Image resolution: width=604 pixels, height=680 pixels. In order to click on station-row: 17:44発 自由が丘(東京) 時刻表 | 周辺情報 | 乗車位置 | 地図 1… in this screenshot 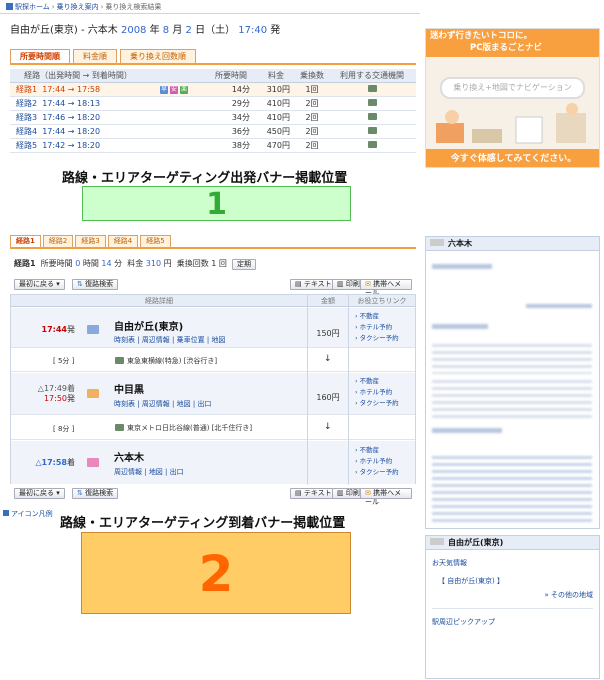, I will do `click(213, 328)`.